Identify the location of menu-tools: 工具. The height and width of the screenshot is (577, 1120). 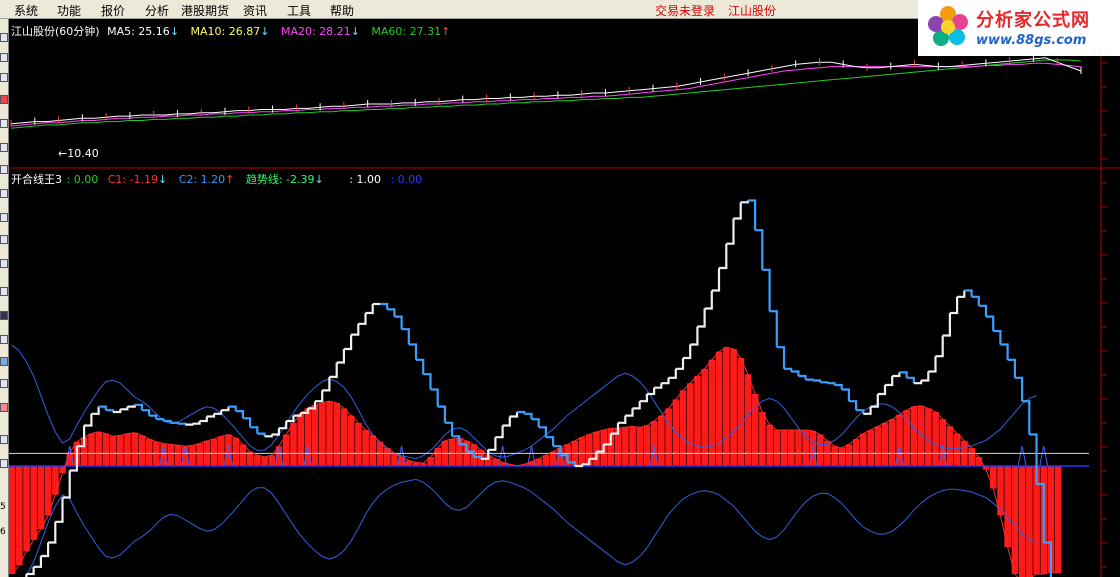
(299, 10).